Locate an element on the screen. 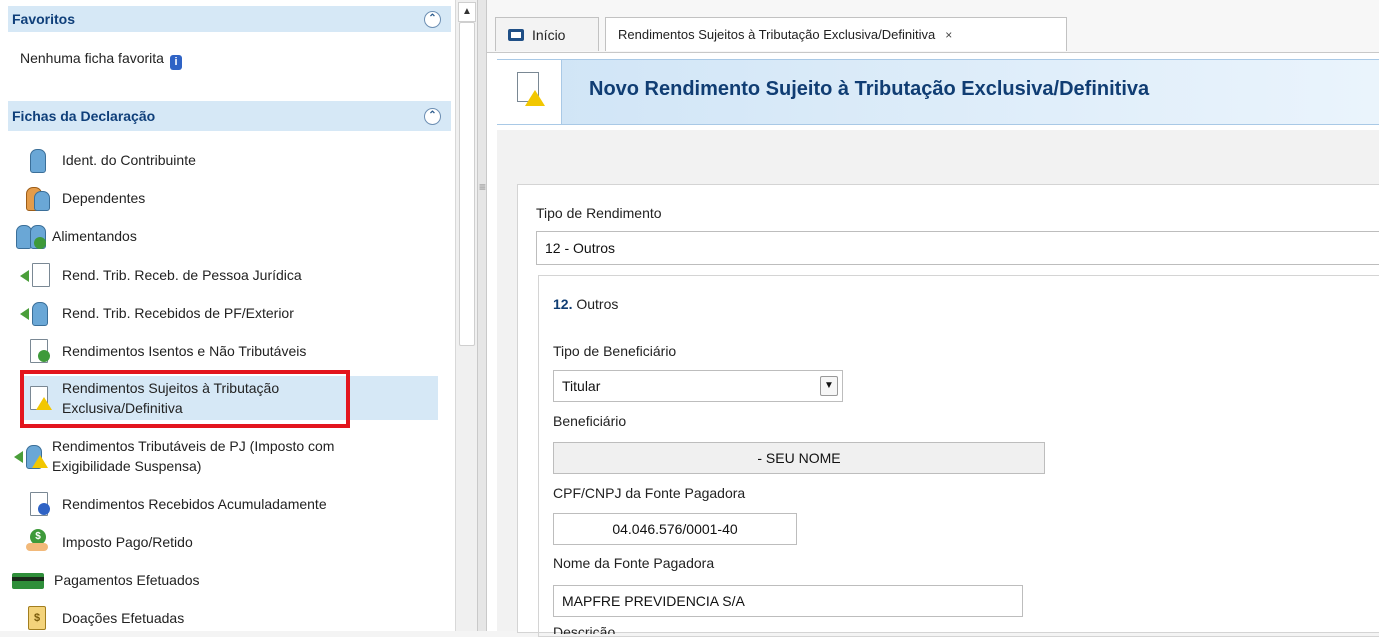 Image resolution: width=1379 pixels, height=637 pixels. sidebar-item-label: Rendimentos Recebidos Acumuladamente is located at coordinates (194, 504).